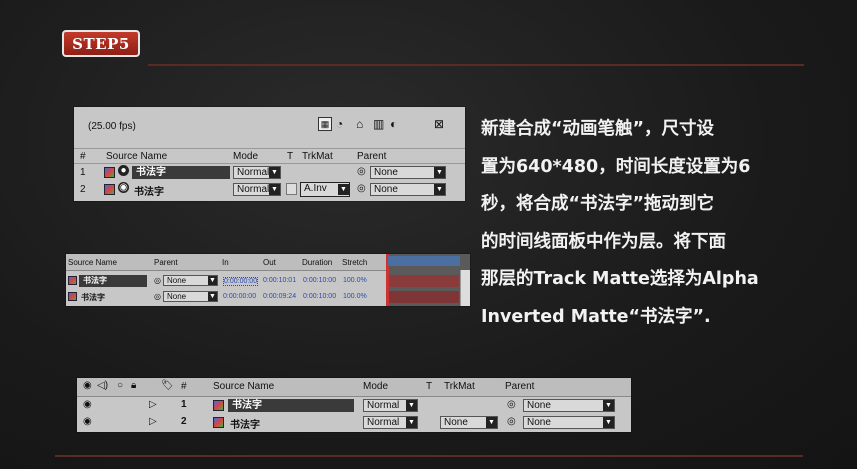  What do you see at coordinates (620, 279) in the screenshot?
I see `description-line: 那层的Track Matte选择为Alpha` at bounding box center [620, 279].